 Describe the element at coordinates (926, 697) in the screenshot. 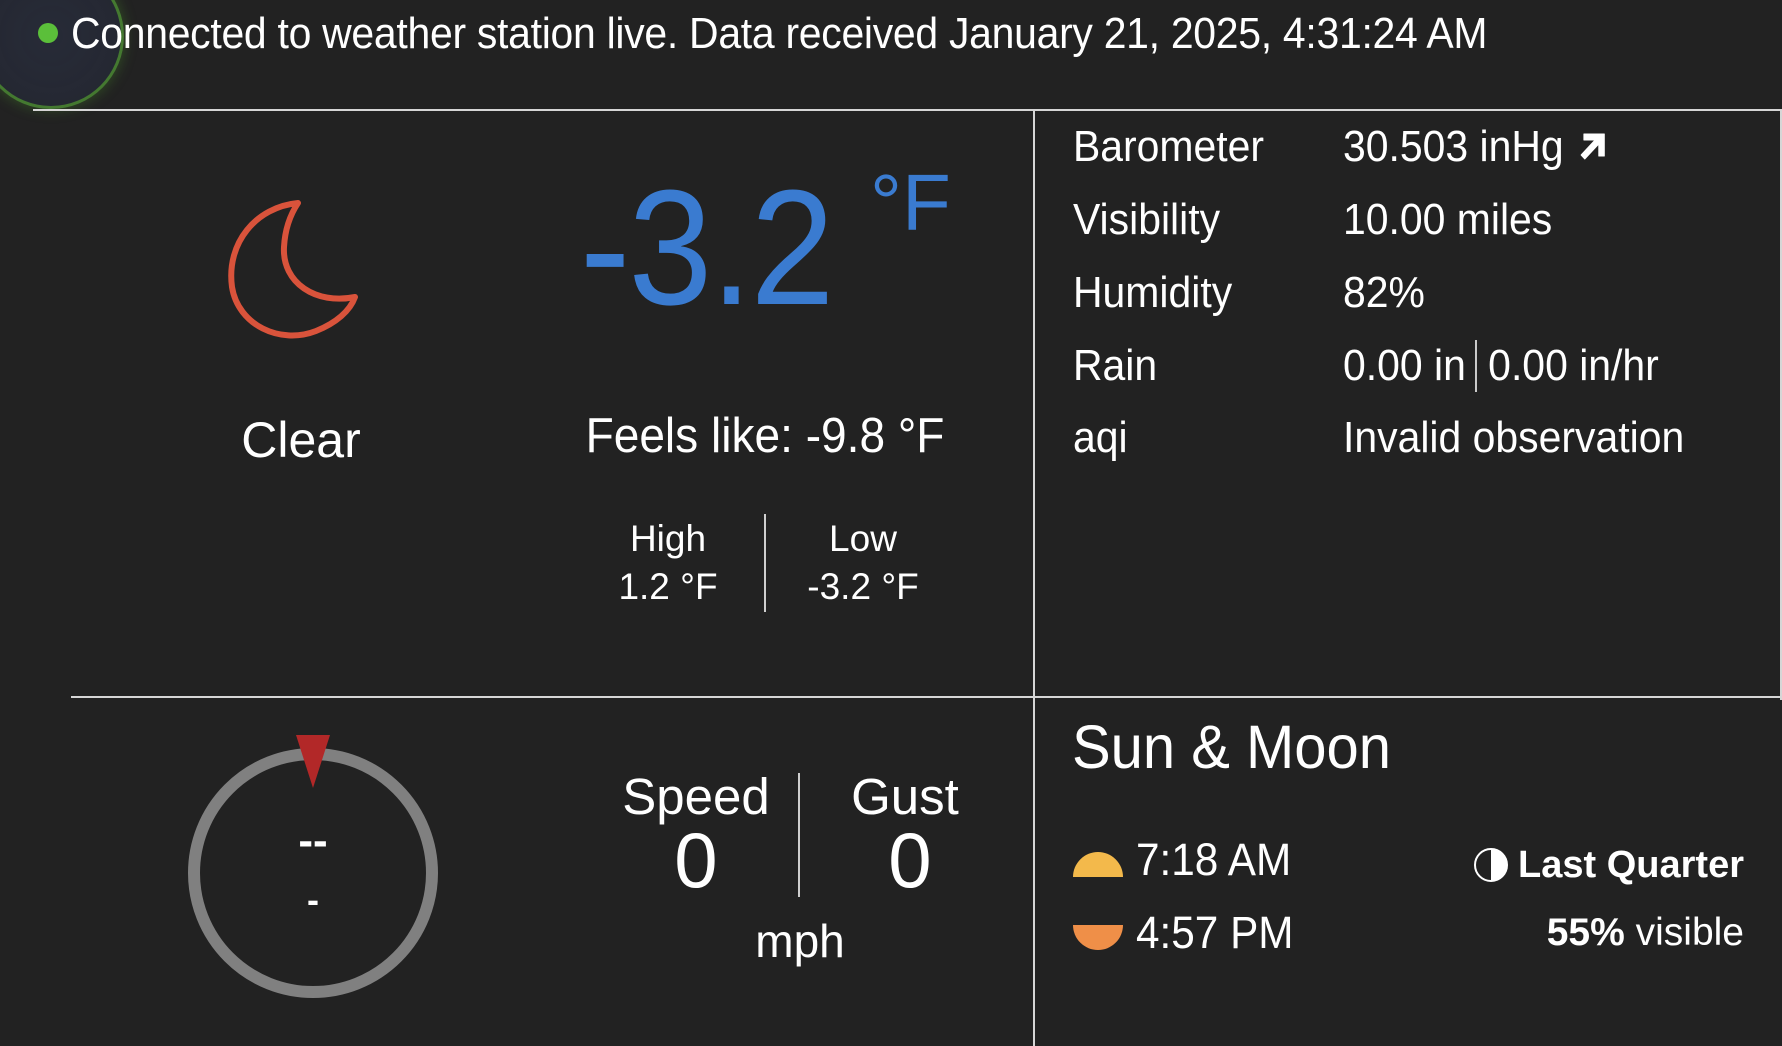

I see `row-divider` at that location.